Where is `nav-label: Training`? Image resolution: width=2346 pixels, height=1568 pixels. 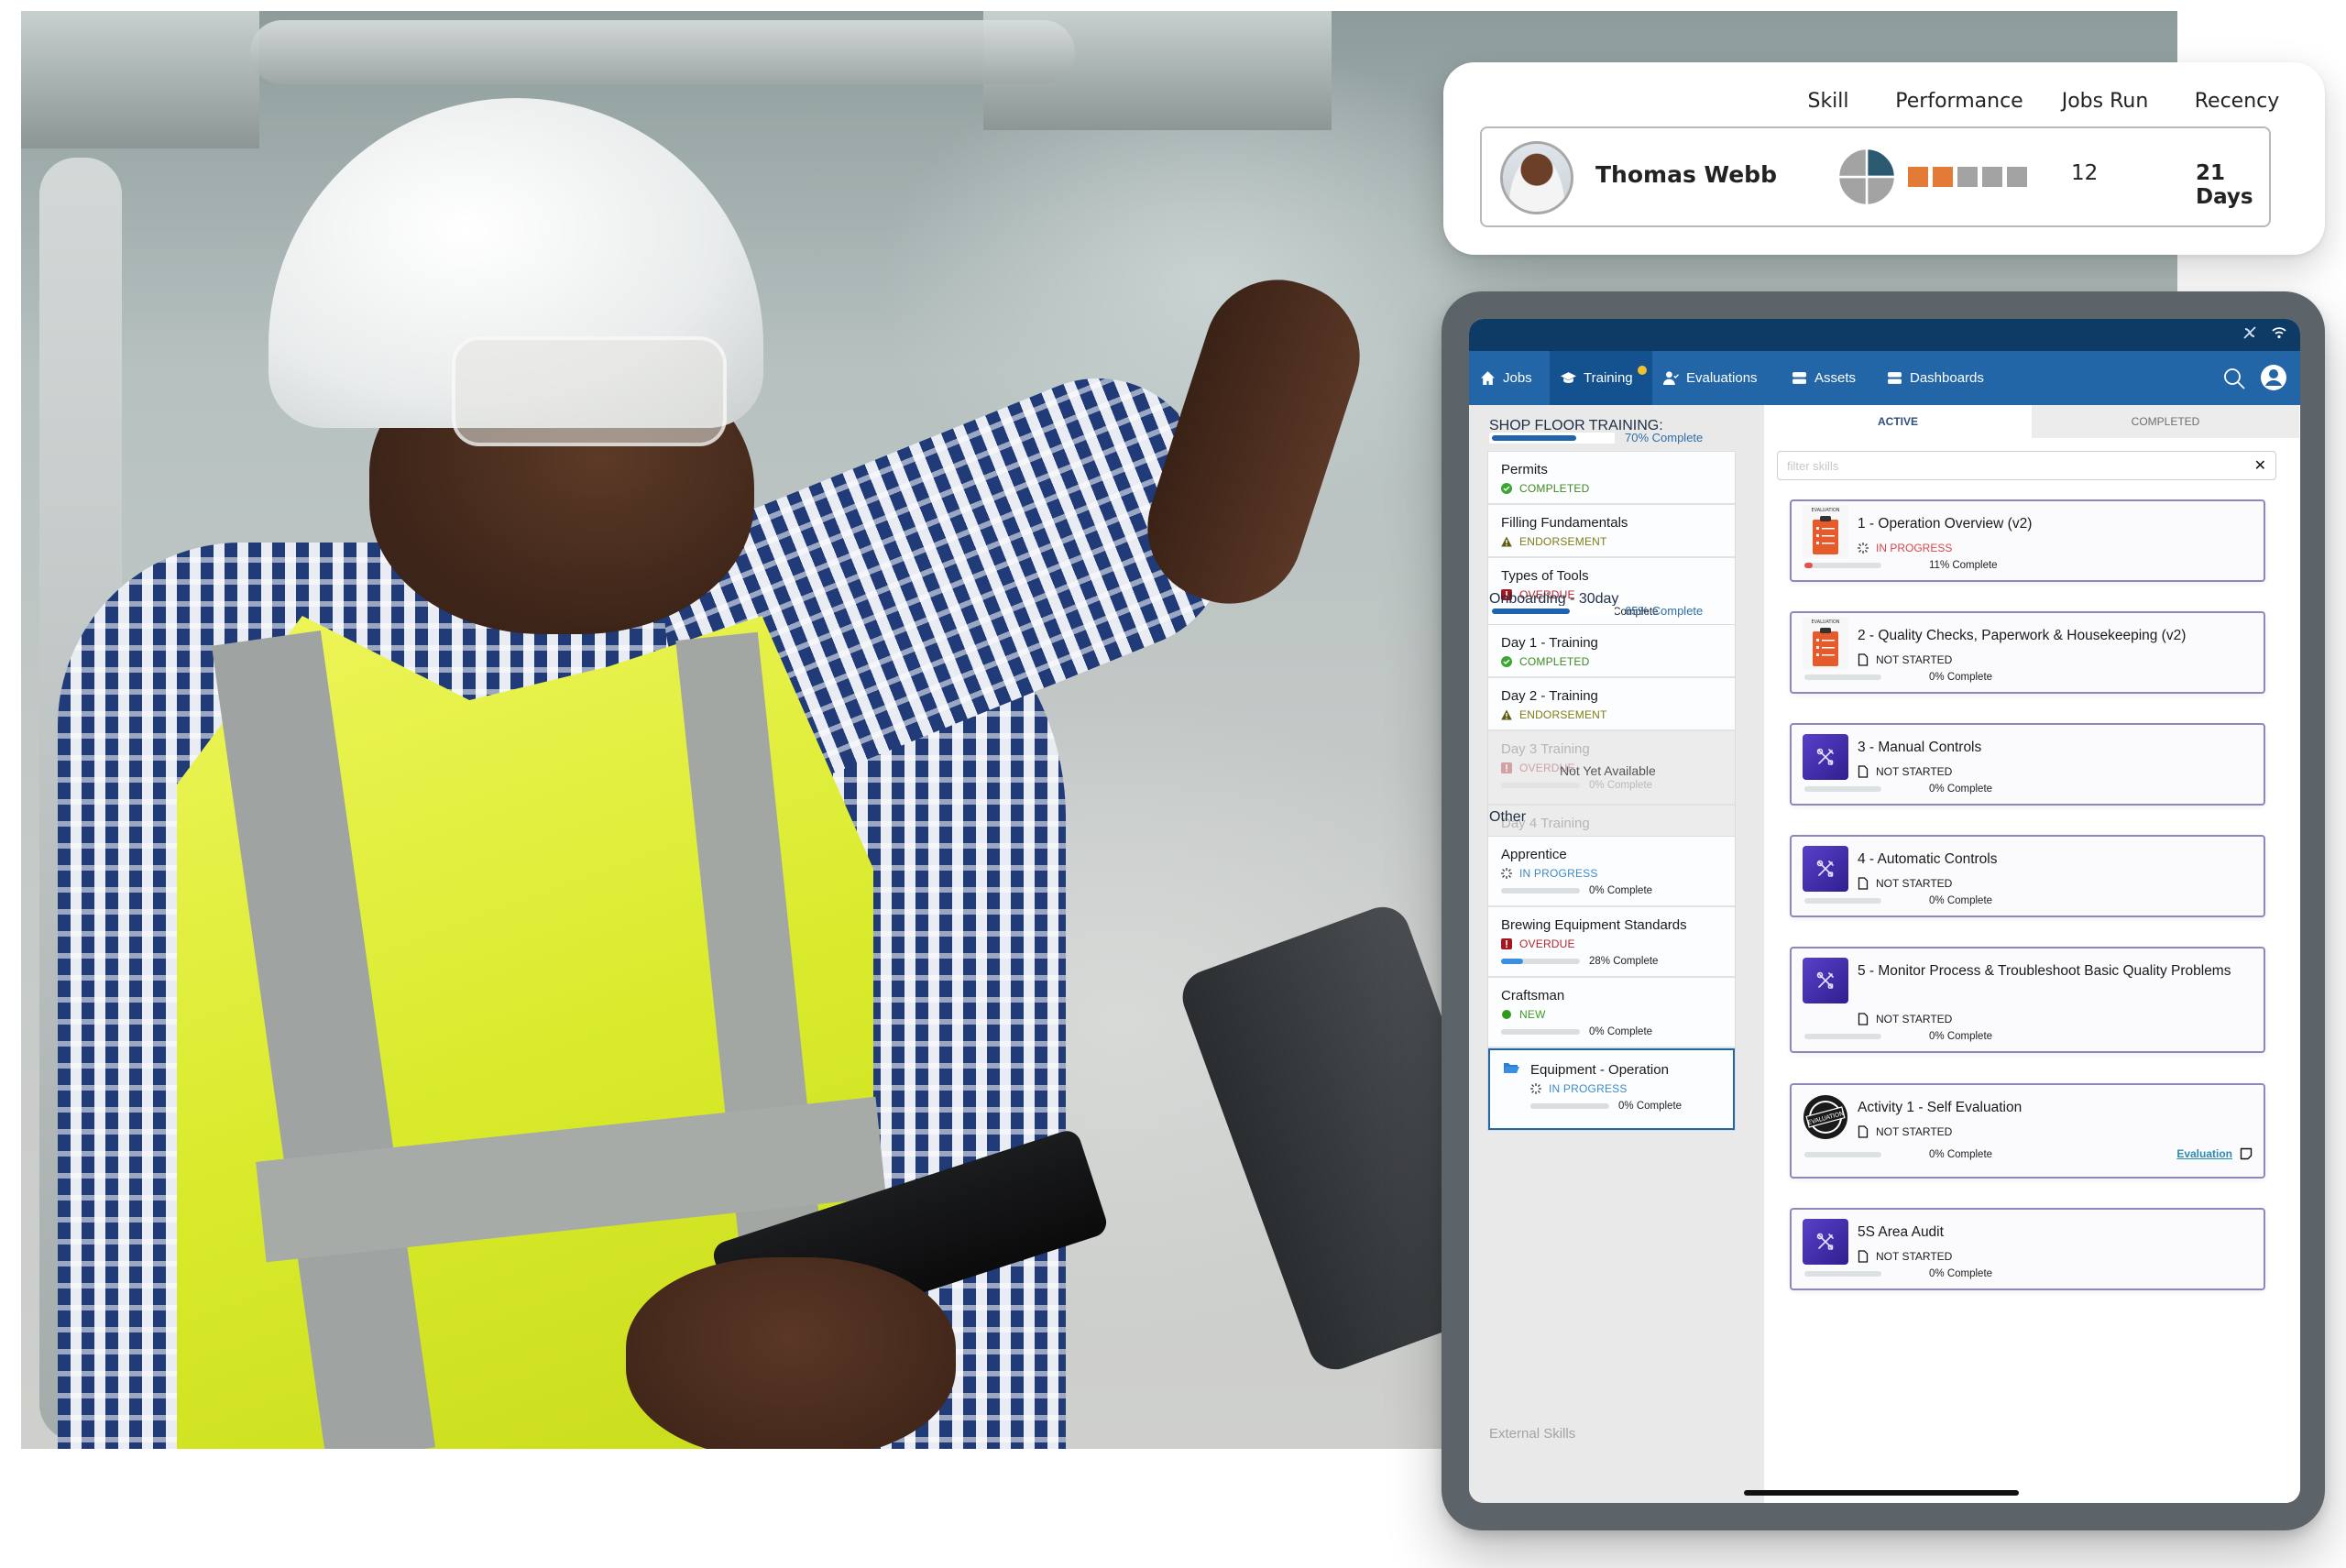
nav-label: Training is located at coordinates (1608, 378).